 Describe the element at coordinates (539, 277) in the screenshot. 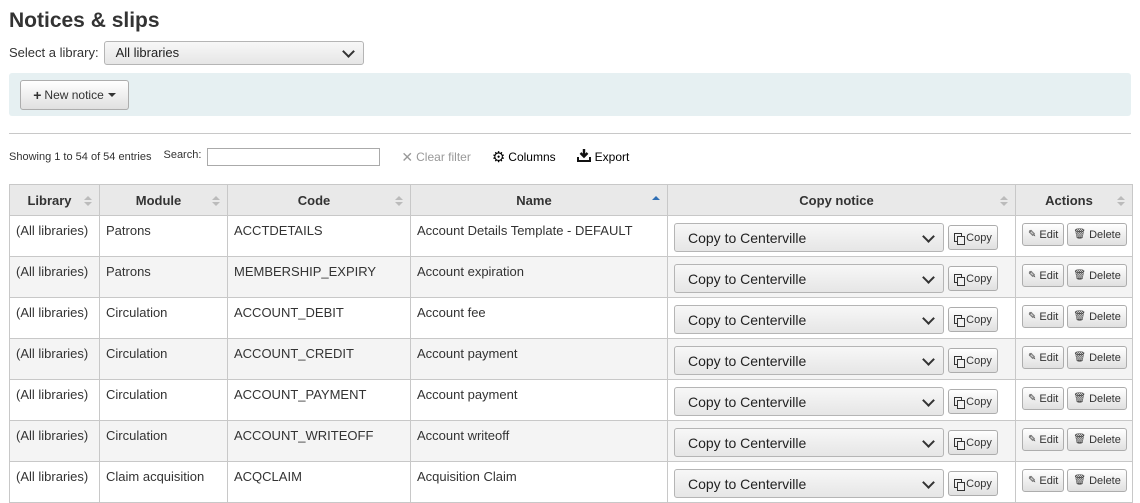

I see `cell-name: Account expiration` at that location.